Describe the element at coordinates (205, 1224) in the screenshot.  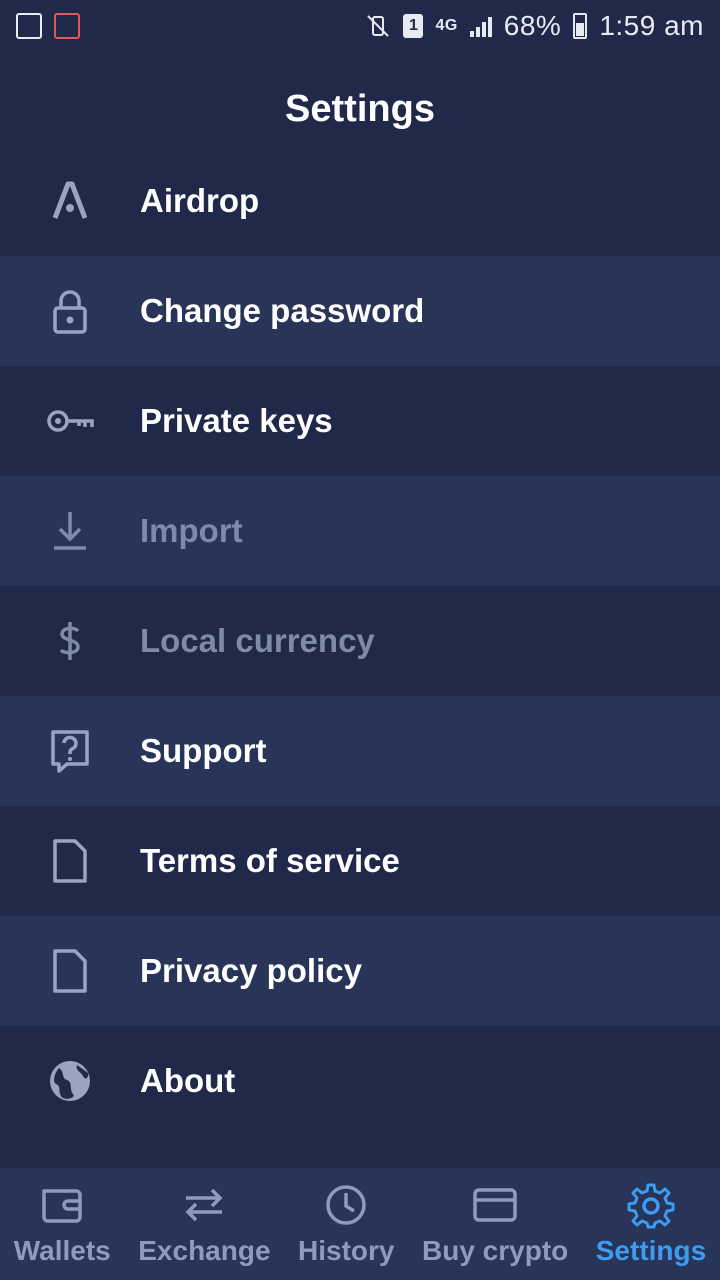
I see `tab-exchange: Exchange` at that location.